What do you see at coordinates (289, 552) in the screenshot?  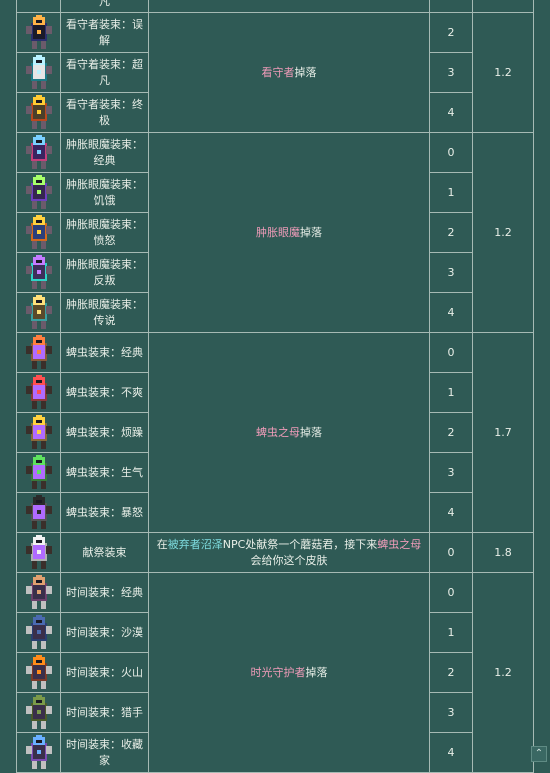 I see `source-cell: 在被弃者沼泽NPC处献祭一个蘑菇君，接下来蜱虫之母会给你这个皮肤` at bounding box center [289, 552].